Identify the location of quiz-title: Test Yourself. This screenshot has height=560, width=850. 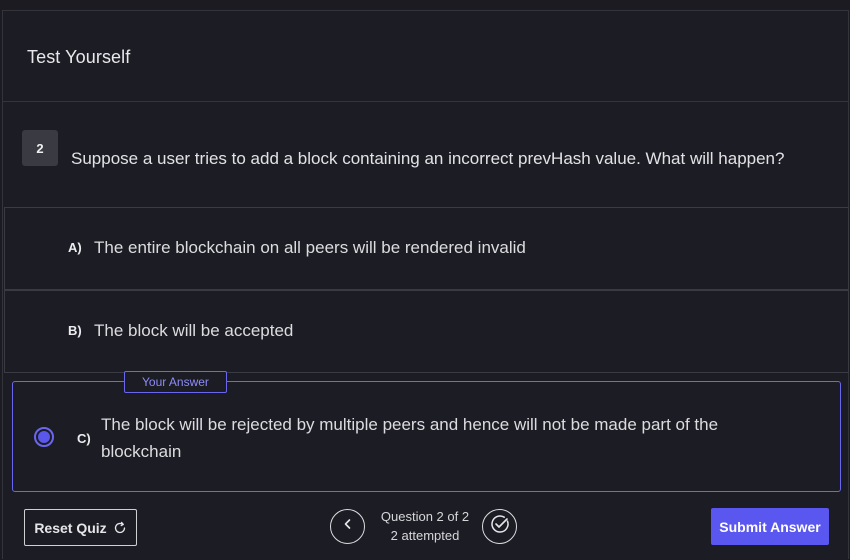
(79, 57).